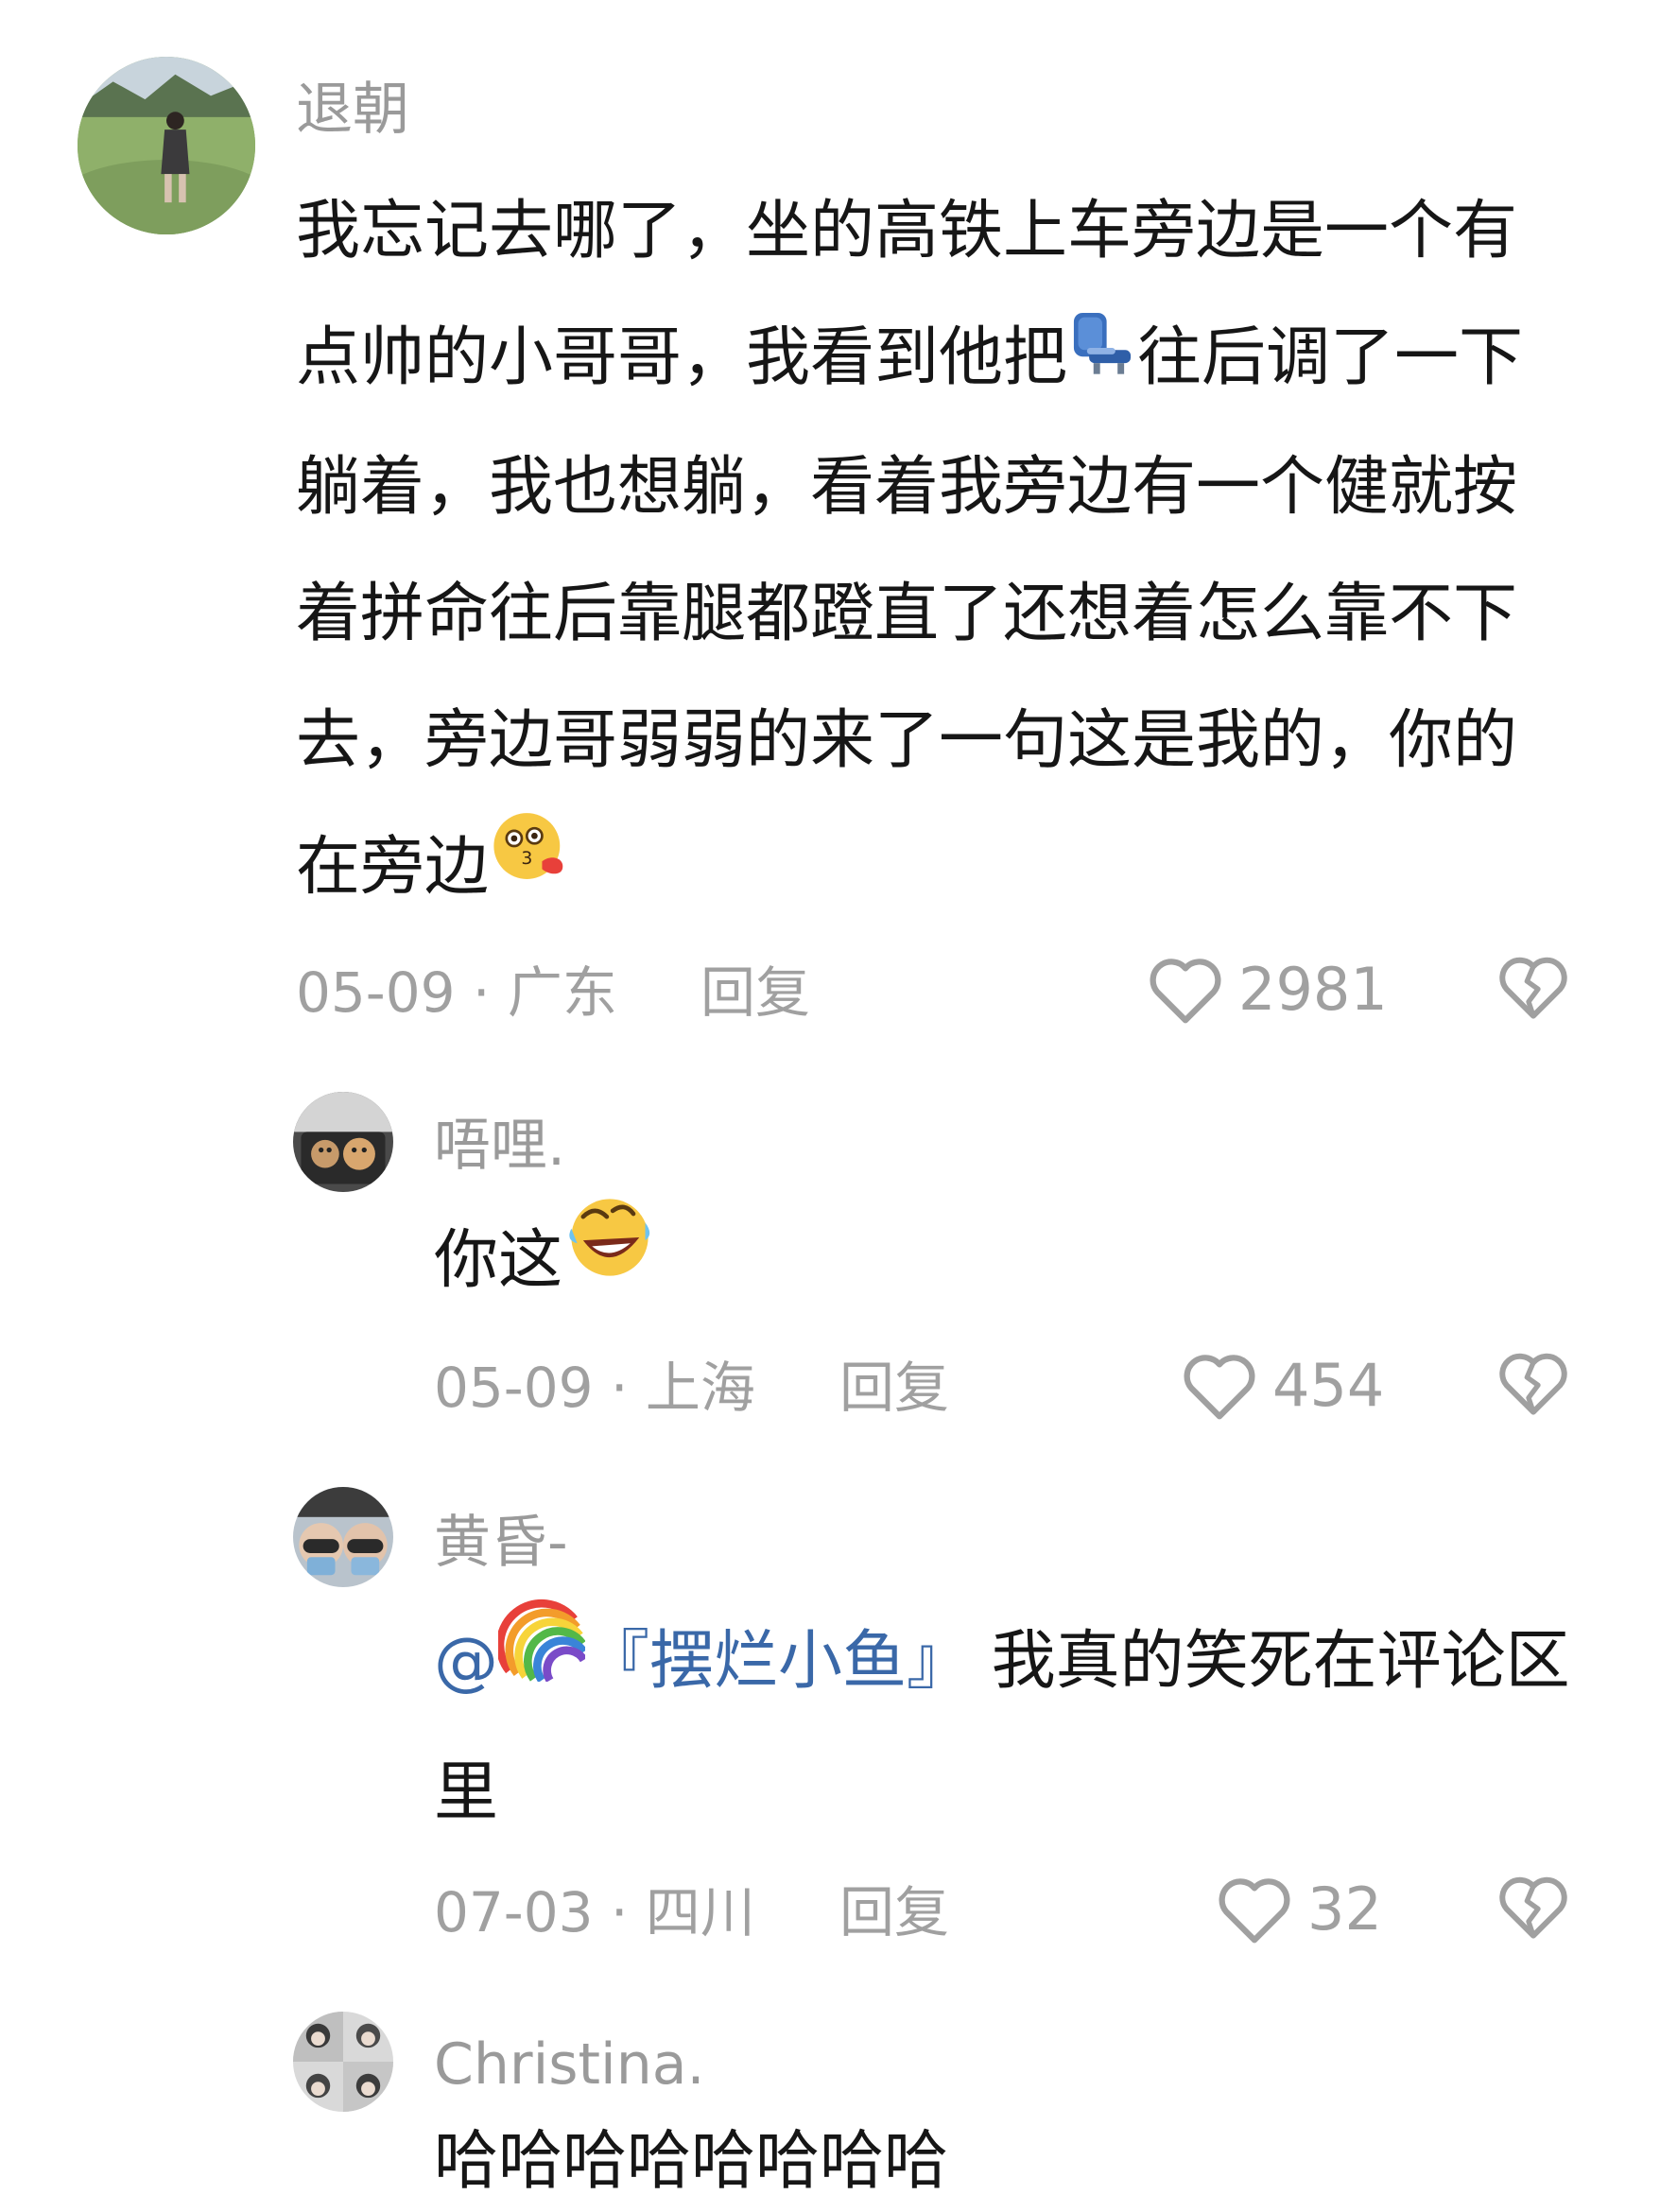 Image resolution: width=1660 pixels, height=2212 pixels. What do you see at coordinates (1102, 355) in the screenshot?
I see `seat-icon` at bounding box center [1102, 355].